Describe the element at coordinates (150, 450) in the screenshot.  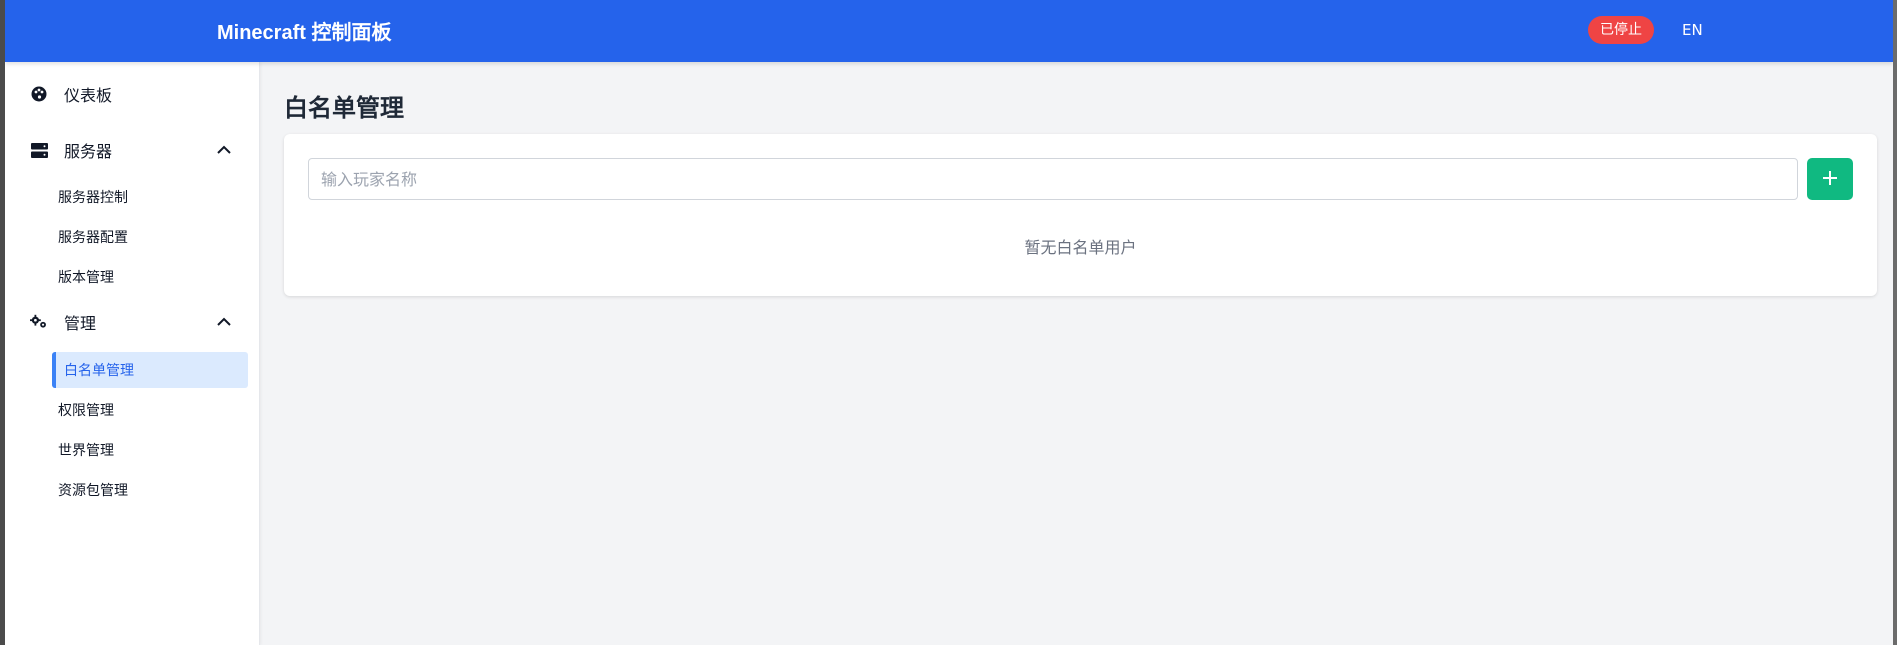
I see `nav-world-management: 世界管理` at that location.